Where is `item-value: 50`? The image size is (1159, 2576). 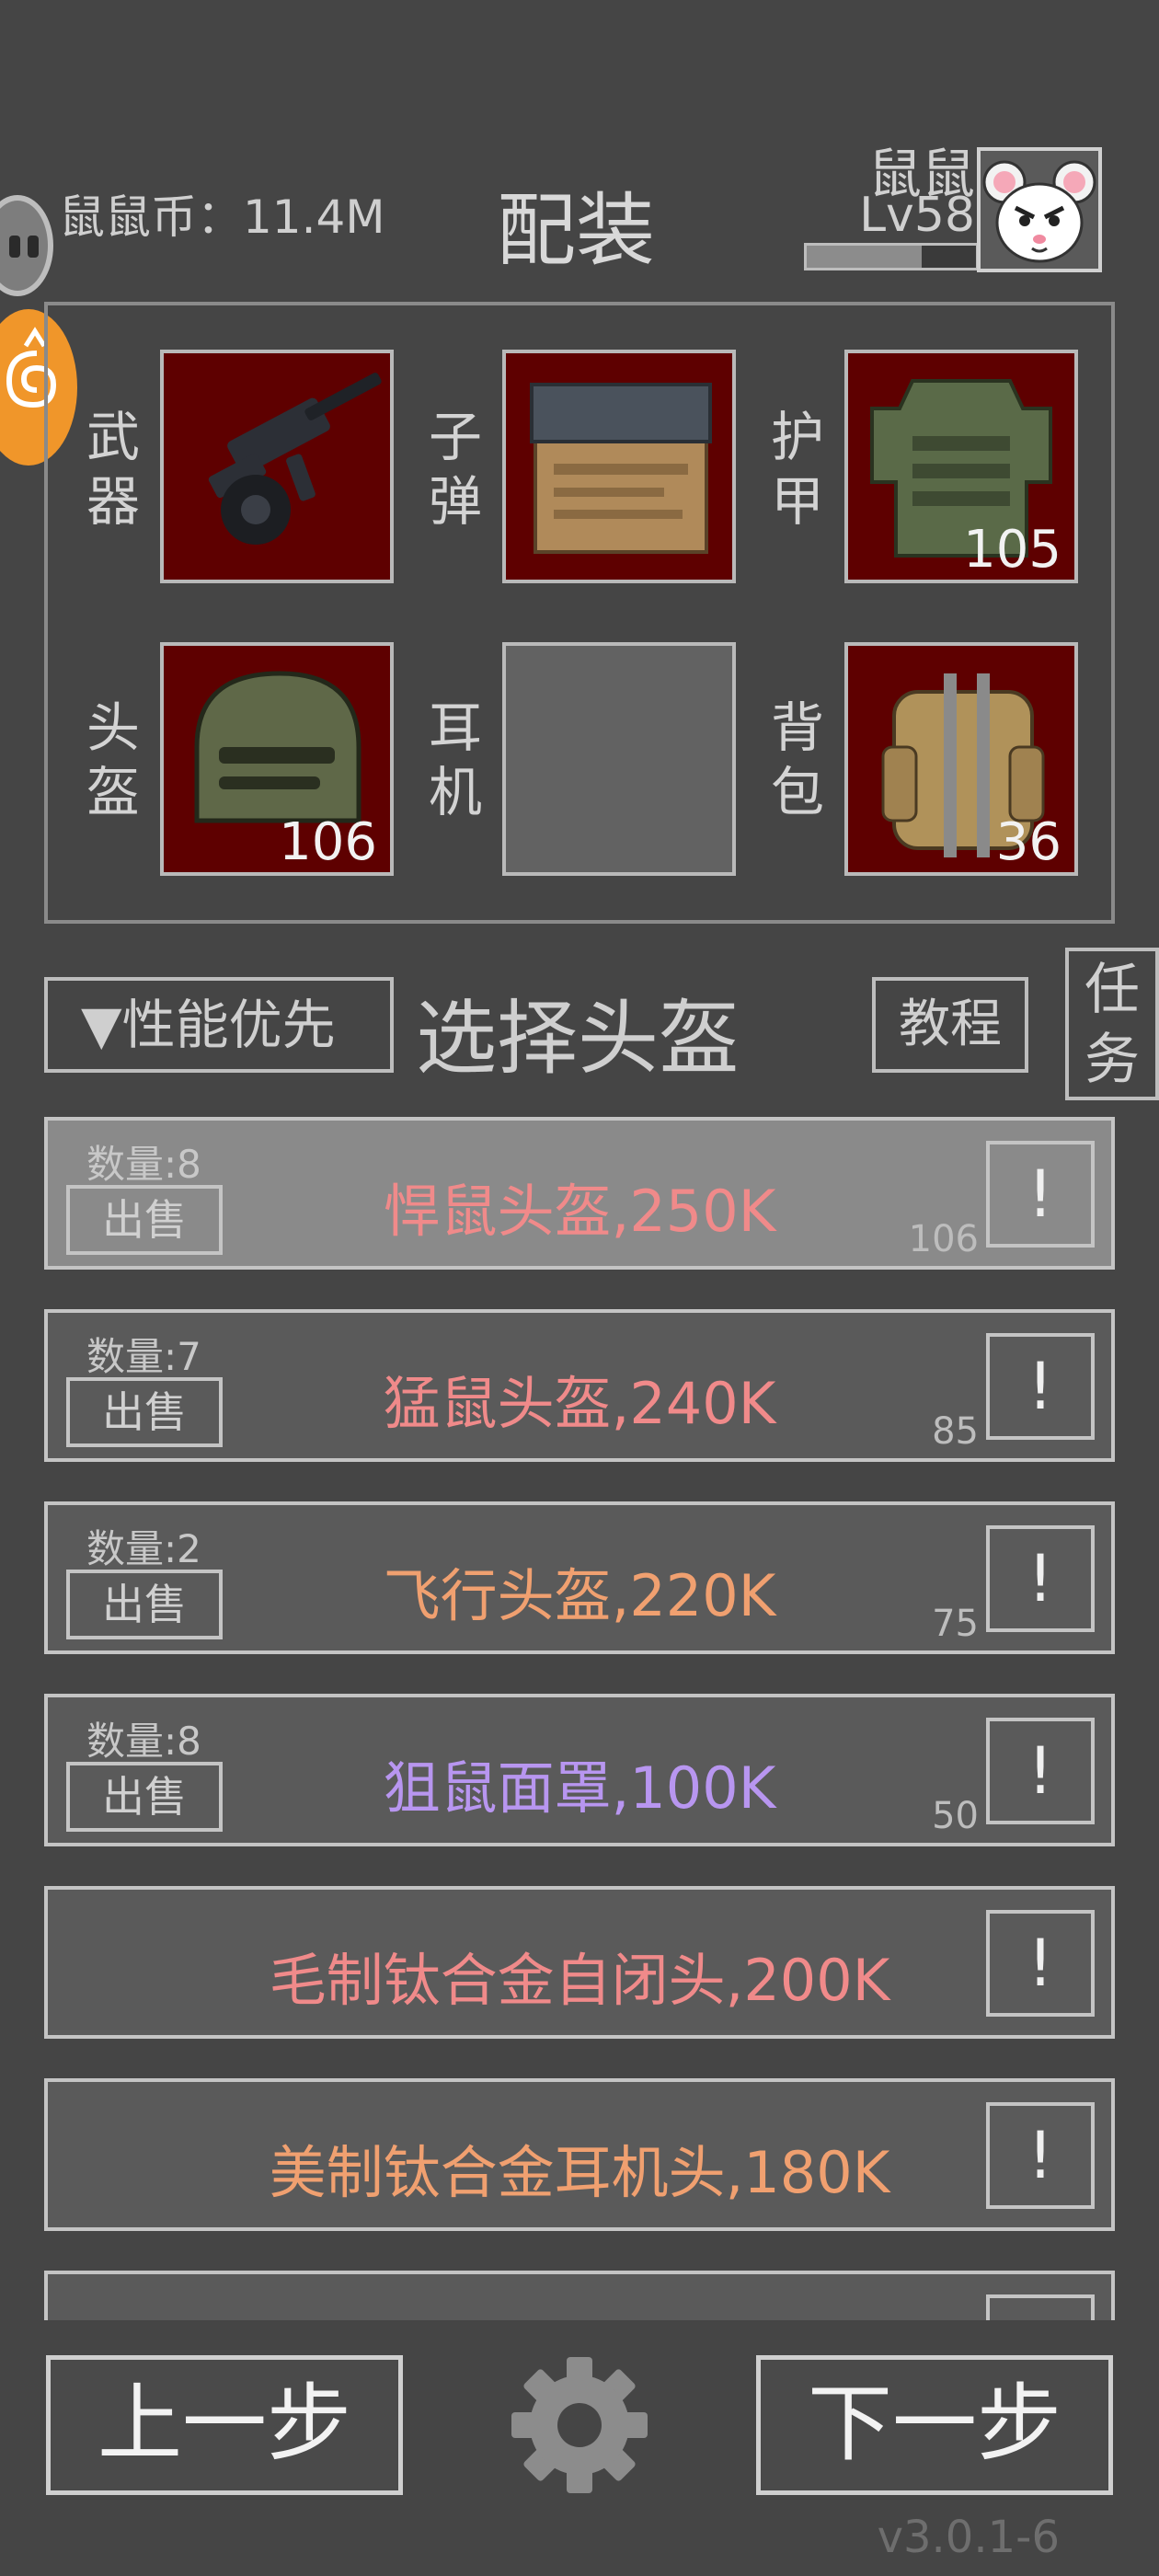 item-value: 50 is located at coordinates (955, 1816).